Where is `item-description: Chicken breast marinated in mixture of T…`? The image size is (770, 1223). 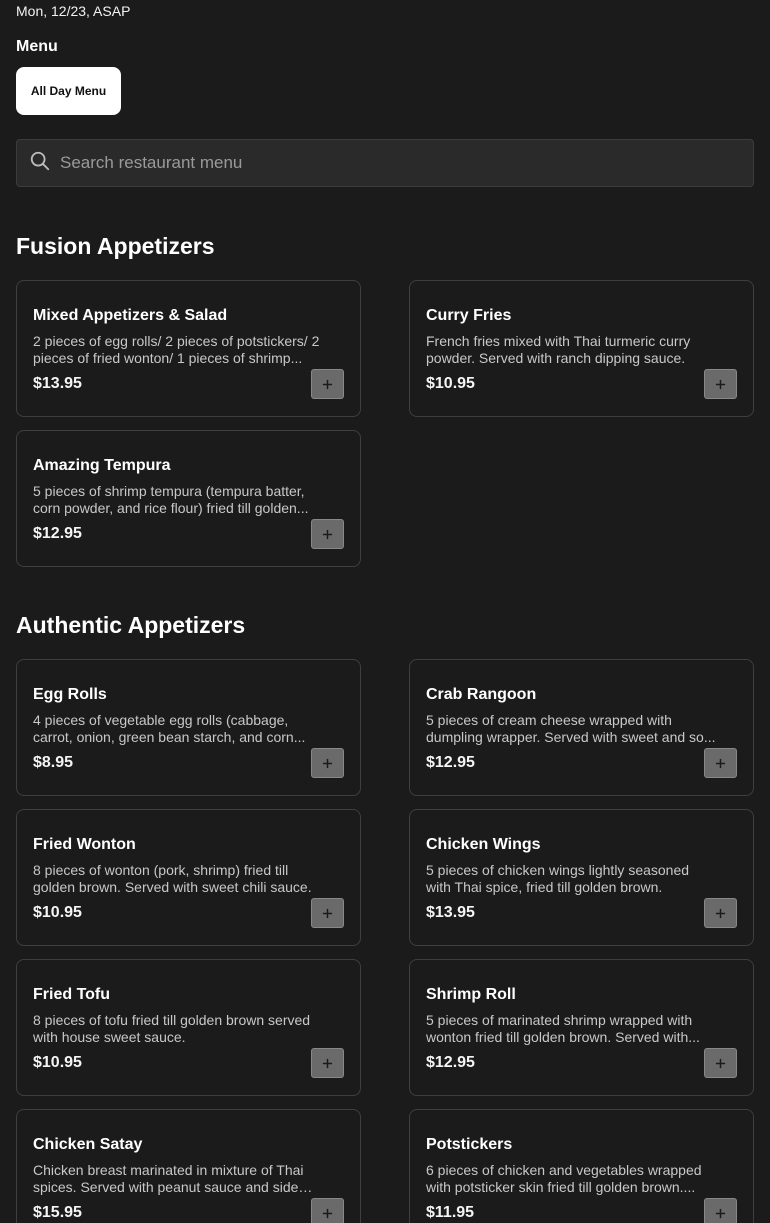 item-description: Chicken breast marinated in mixture of T… is located at coordinates (168, 1178).